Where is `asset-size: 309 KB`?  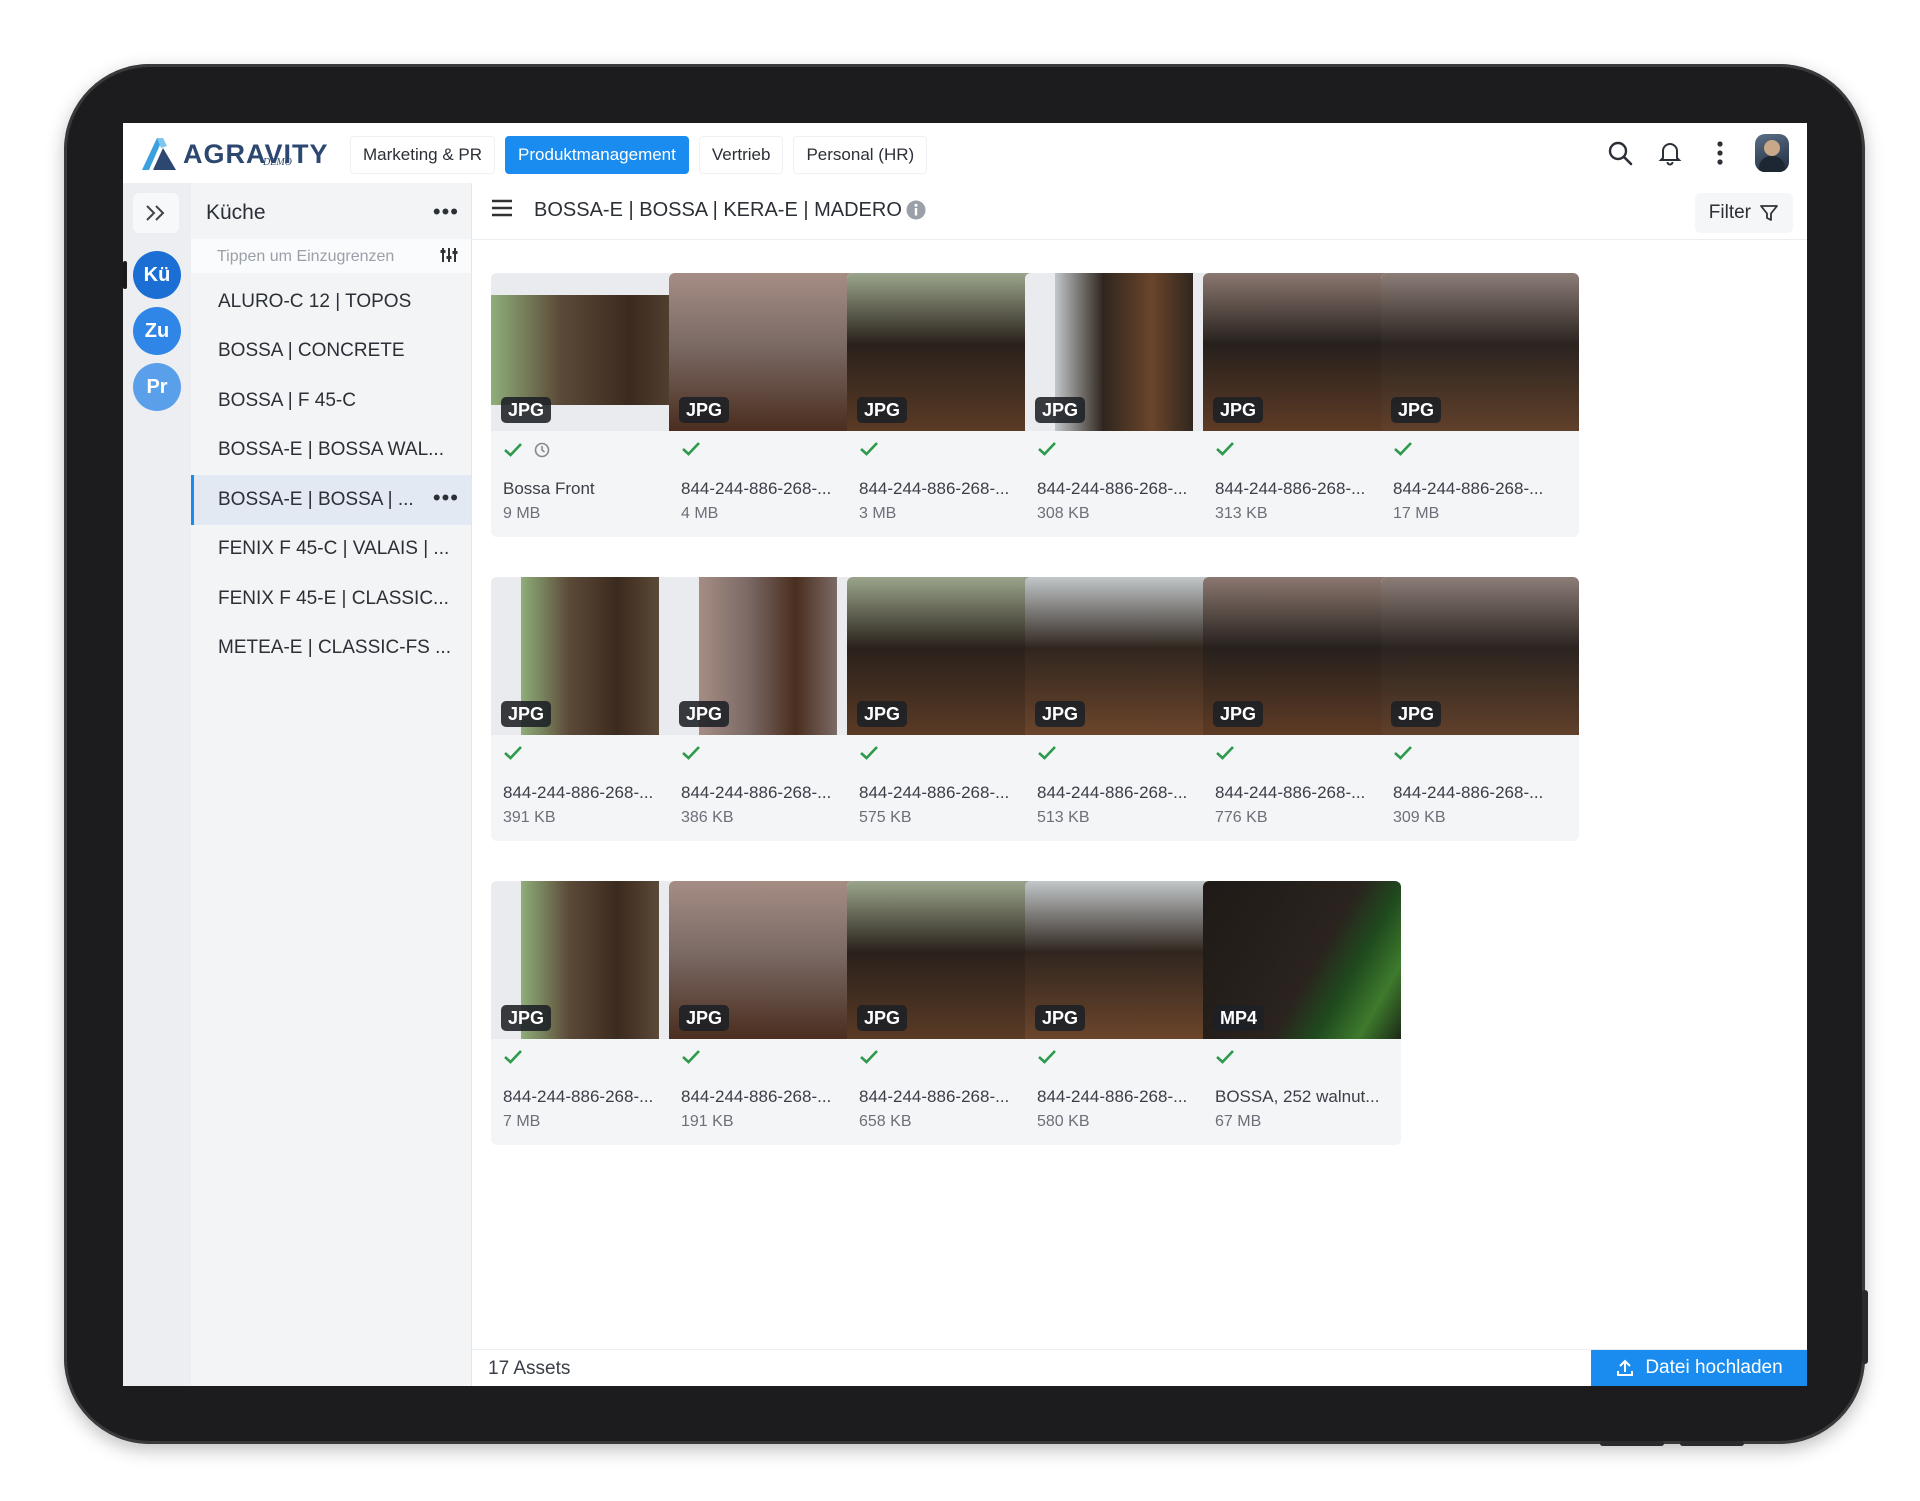 asset-size: 309 KB is located at coordinates (1419, 817).